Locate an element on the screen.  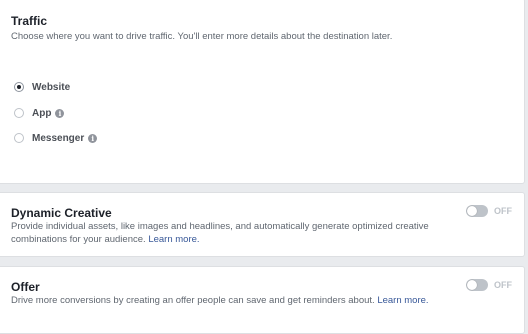
radio-messenger: Messenger i is located at coordinates (56, 138).